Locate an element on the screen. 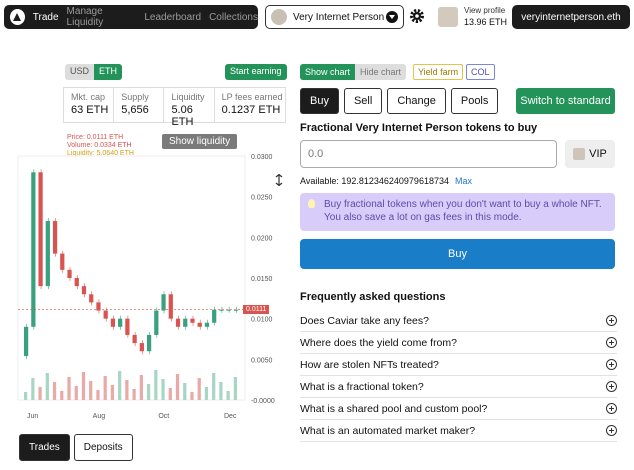  faq-item: What is a fractional token? is located at coordinates (458, 387).